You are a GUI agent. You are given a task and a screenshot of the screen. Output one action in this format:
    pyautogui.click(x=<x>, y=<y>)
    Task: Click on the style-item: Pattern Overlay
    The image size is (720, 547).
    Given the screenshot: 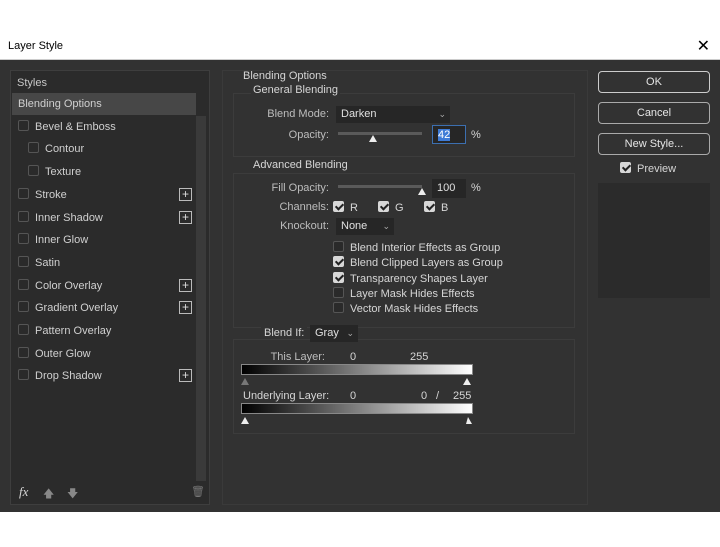 What is the action you would take?
    pyautogui.click(x=104, y=331)
    